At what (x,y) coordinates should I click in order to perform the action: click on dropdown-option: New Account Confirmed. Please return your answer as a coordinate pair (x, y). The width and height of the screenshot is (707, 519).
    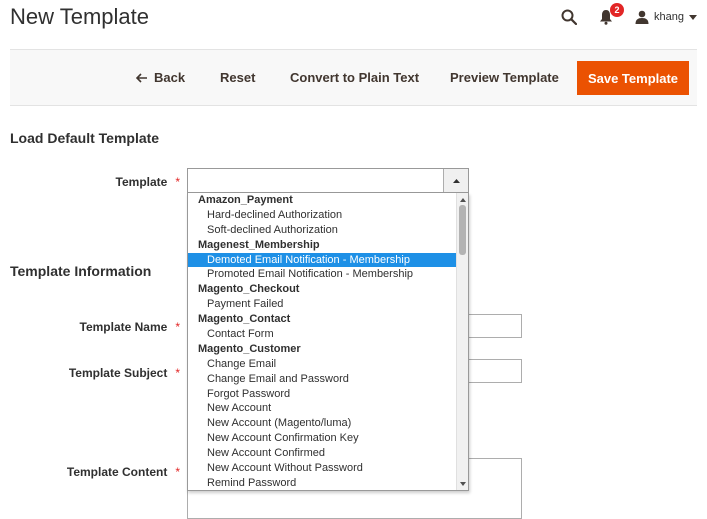
    Looking at the image, I should click on (323, 453).